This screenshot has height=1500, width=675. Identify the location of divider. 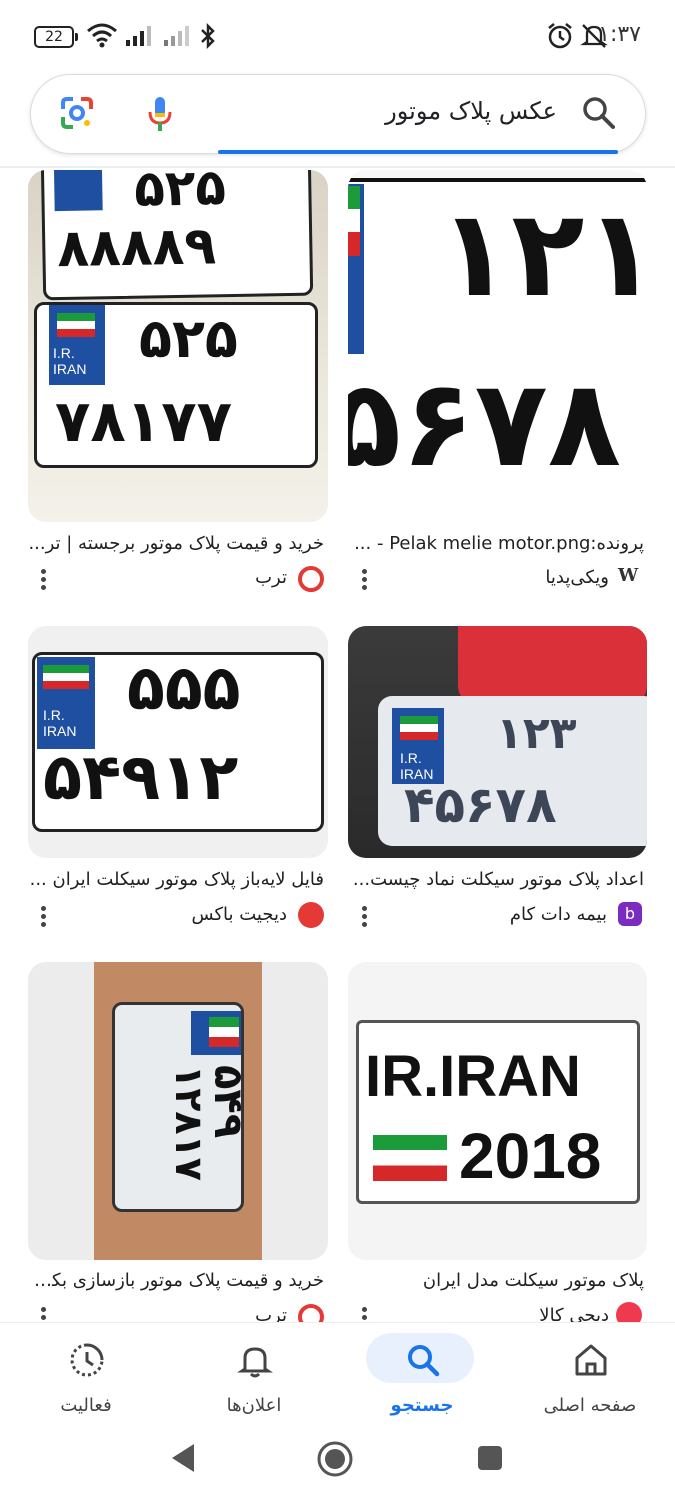
(337, 167).